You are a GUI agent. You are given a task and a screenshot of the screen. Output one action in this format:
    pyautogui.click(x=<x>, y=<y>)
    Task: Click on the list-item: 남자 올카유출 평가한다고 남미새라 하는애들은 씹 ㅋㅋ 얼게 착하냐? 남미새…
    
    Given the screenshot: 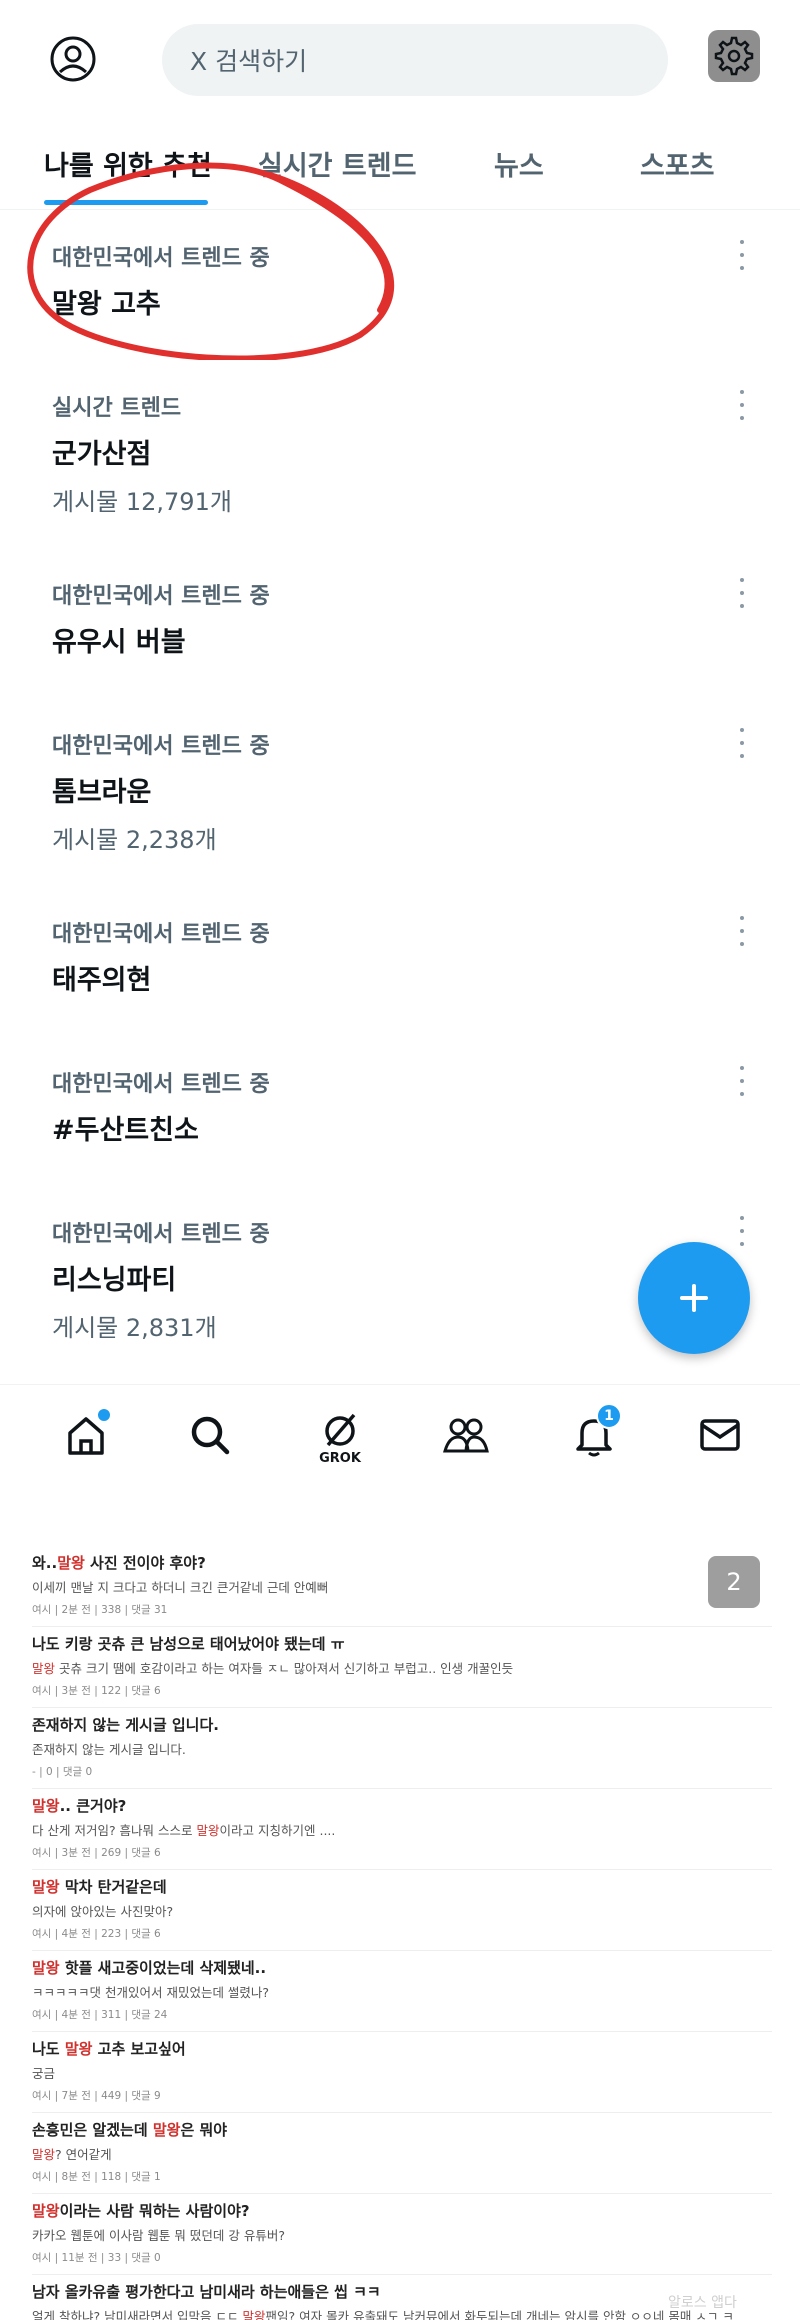 What is the action you would take?
    pyautogui.click(x=402, y=2300)
    